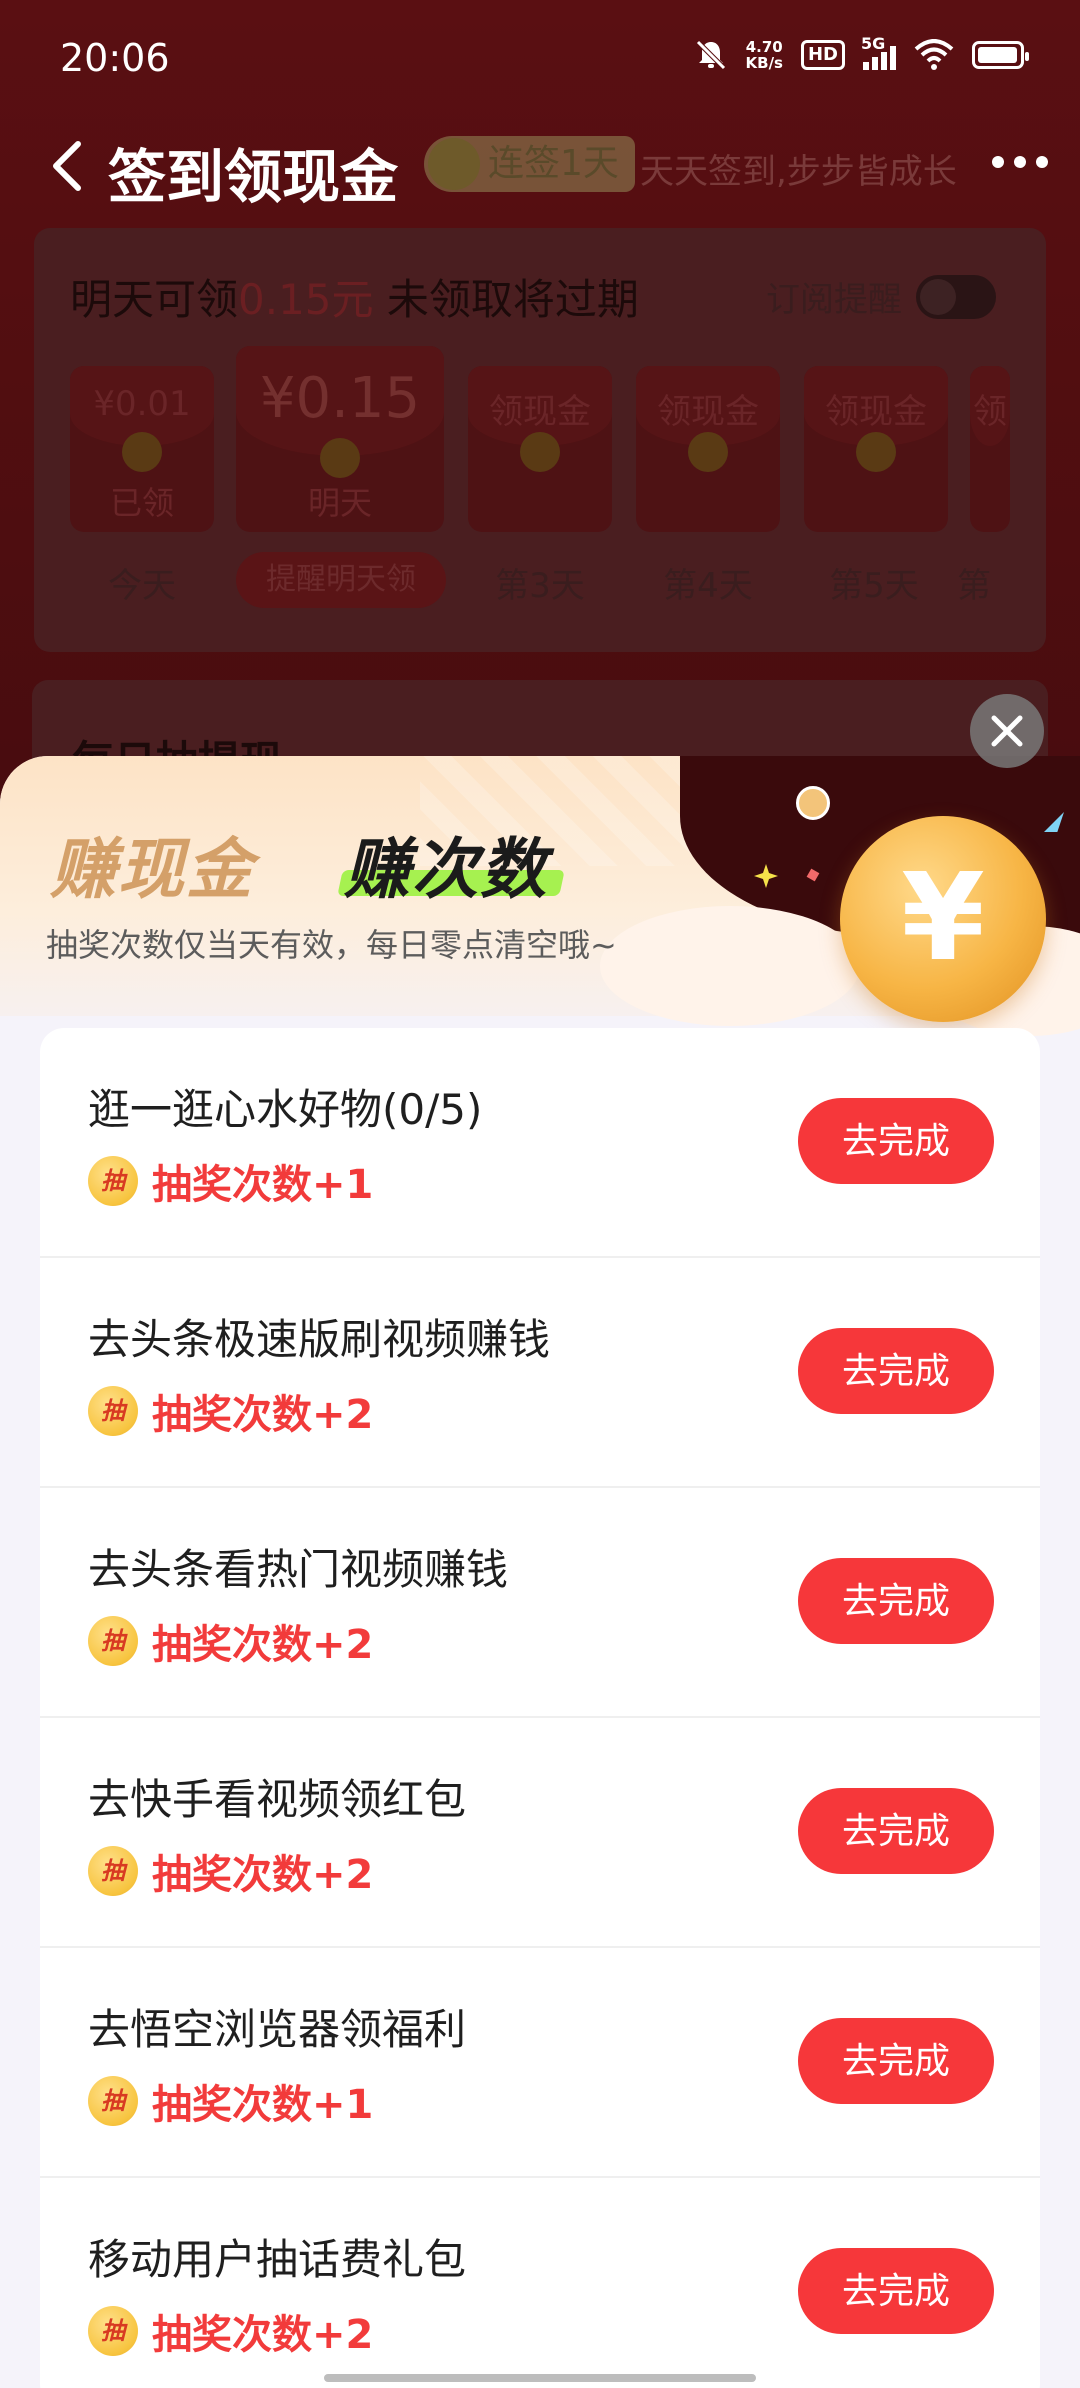  I want to click on envelope-day-3: 领现金, so click(540, 449).